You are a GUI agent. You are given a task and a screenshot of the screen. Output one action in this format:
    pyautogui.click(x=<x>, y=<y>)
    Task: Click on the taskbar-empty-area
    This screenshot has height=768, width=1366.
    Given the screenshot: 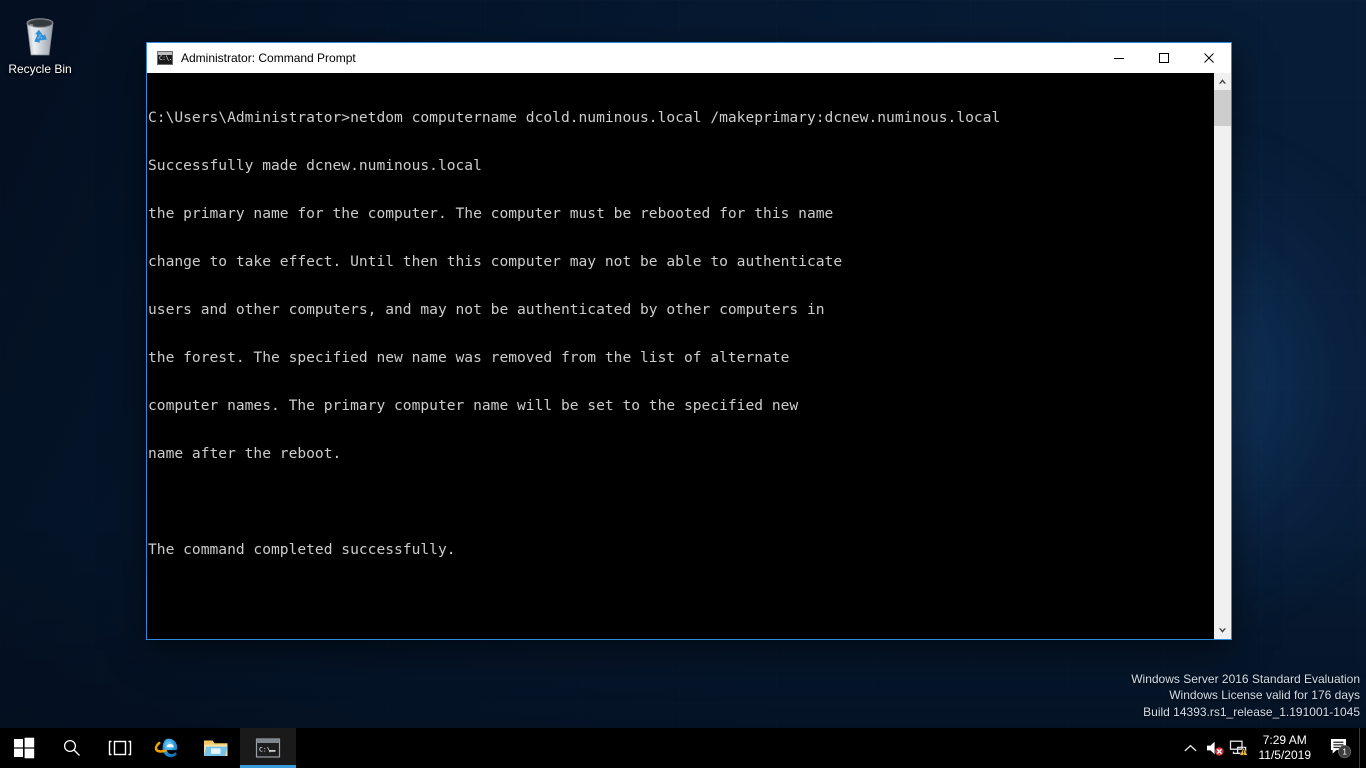 What is the action you would take?
    pyautogui.click(x=737, y=748)
    